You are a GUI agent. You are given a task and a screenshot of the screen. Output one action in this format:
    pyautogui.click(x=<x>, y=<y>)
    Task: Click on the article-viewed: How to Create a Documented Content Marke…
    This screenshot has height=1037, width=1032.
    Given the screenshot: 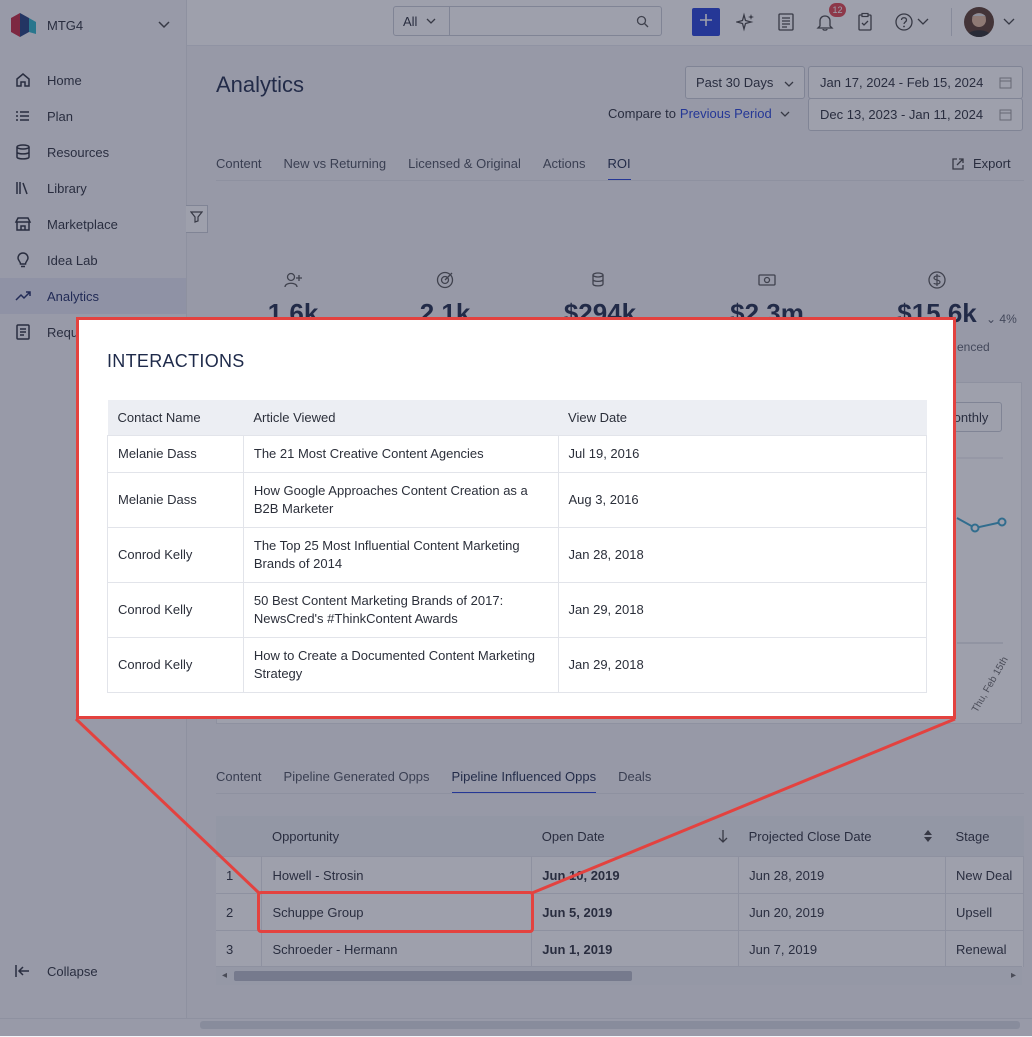 What is the action you would take?
    pyautogui.click(x=400, y=665)
    